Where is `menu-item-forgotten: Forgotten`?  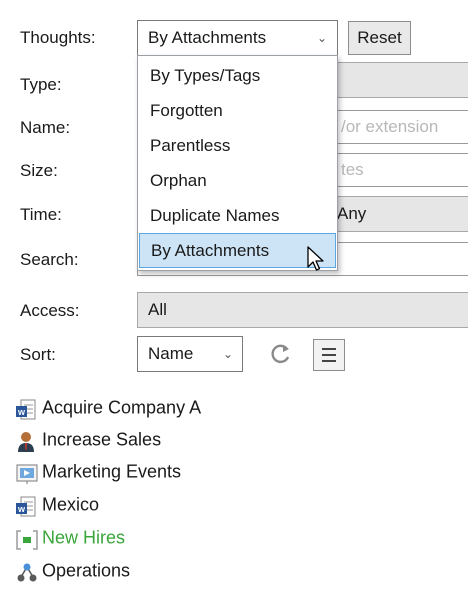 menu-item-forgotten: Forgotten is located at coordinates (237, 110).